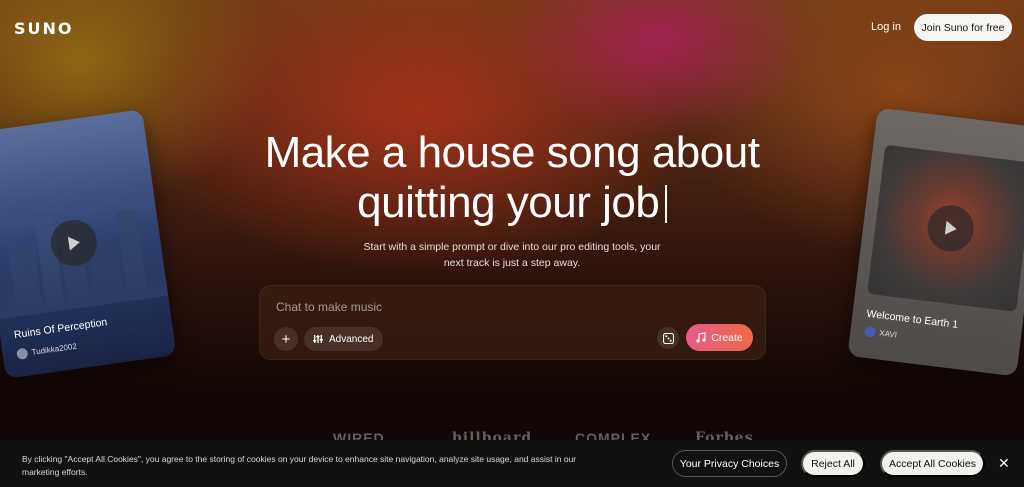 The height and width of the screenshot is (487, 1024). Describe the element at coordinates (512, 152) in the screenshot. I see `hero-title-line1: Make a house song about` at that location.